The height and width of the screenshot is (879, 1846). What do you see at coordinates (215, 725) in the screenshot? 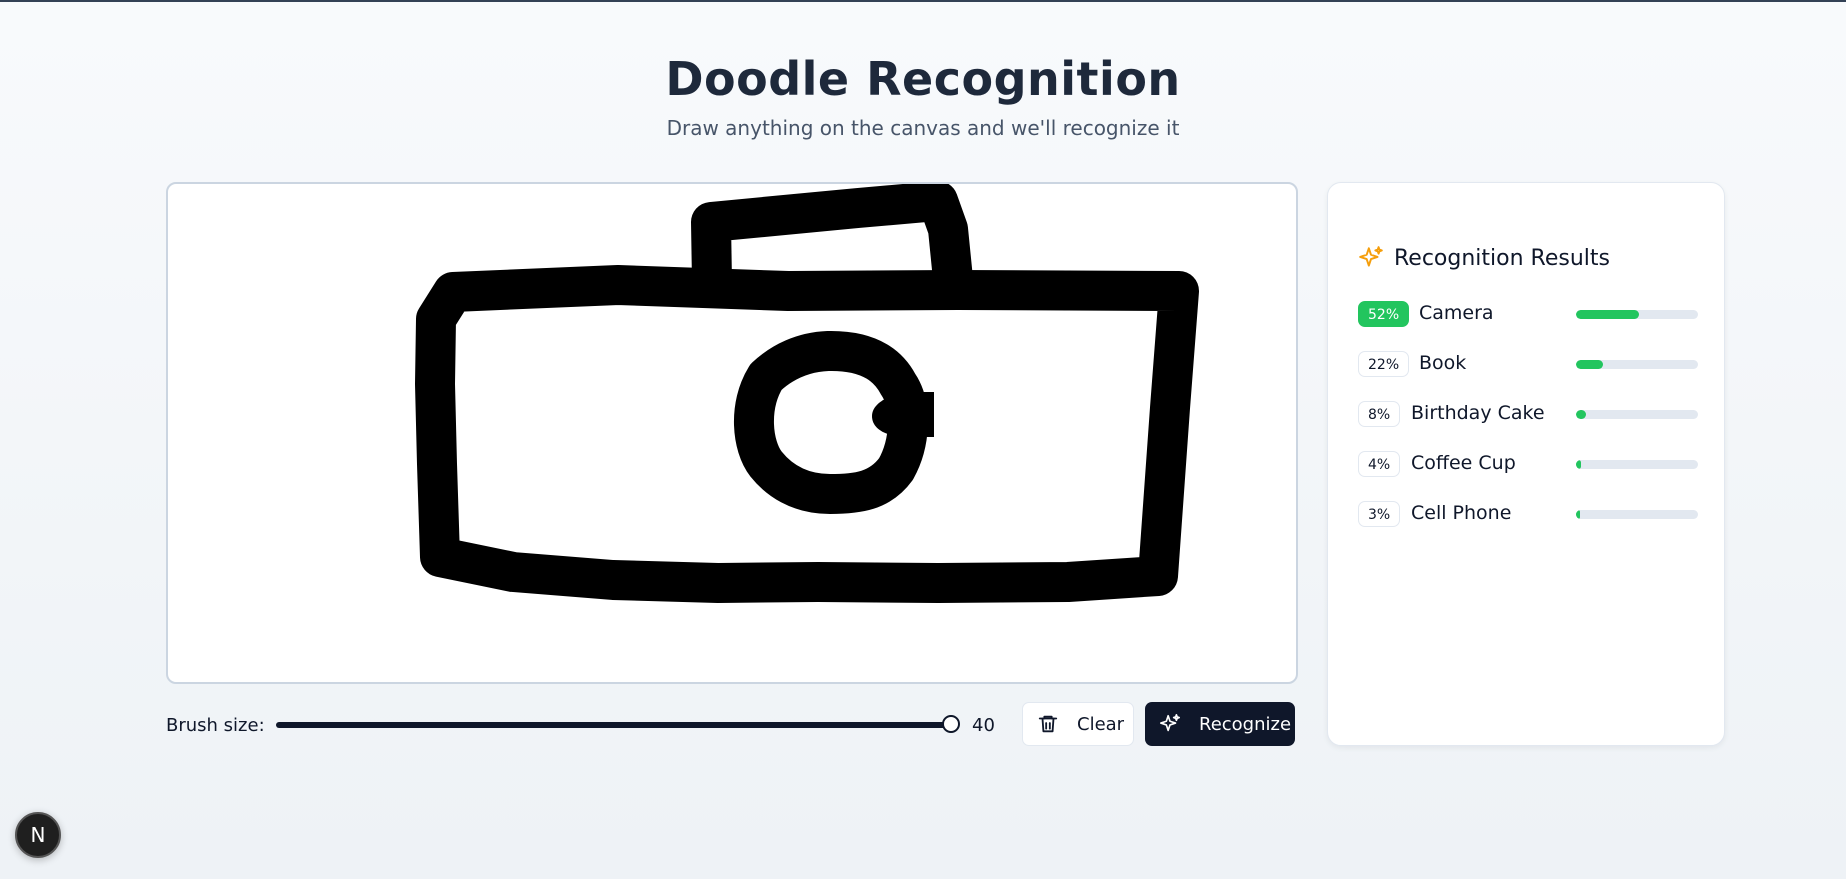
I see `brush-size-label: Brush size:` at bounding box center [215, 725].